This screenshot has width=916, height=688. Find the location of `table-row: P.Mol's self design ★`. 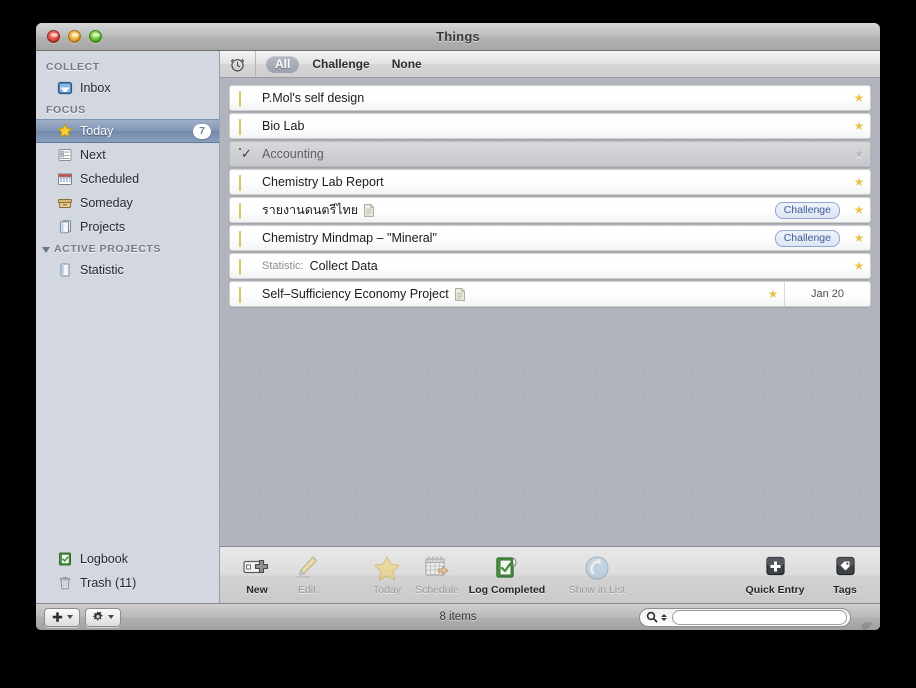

table-row: P.Mol's self design ★ is located at coordinates (550, 98).